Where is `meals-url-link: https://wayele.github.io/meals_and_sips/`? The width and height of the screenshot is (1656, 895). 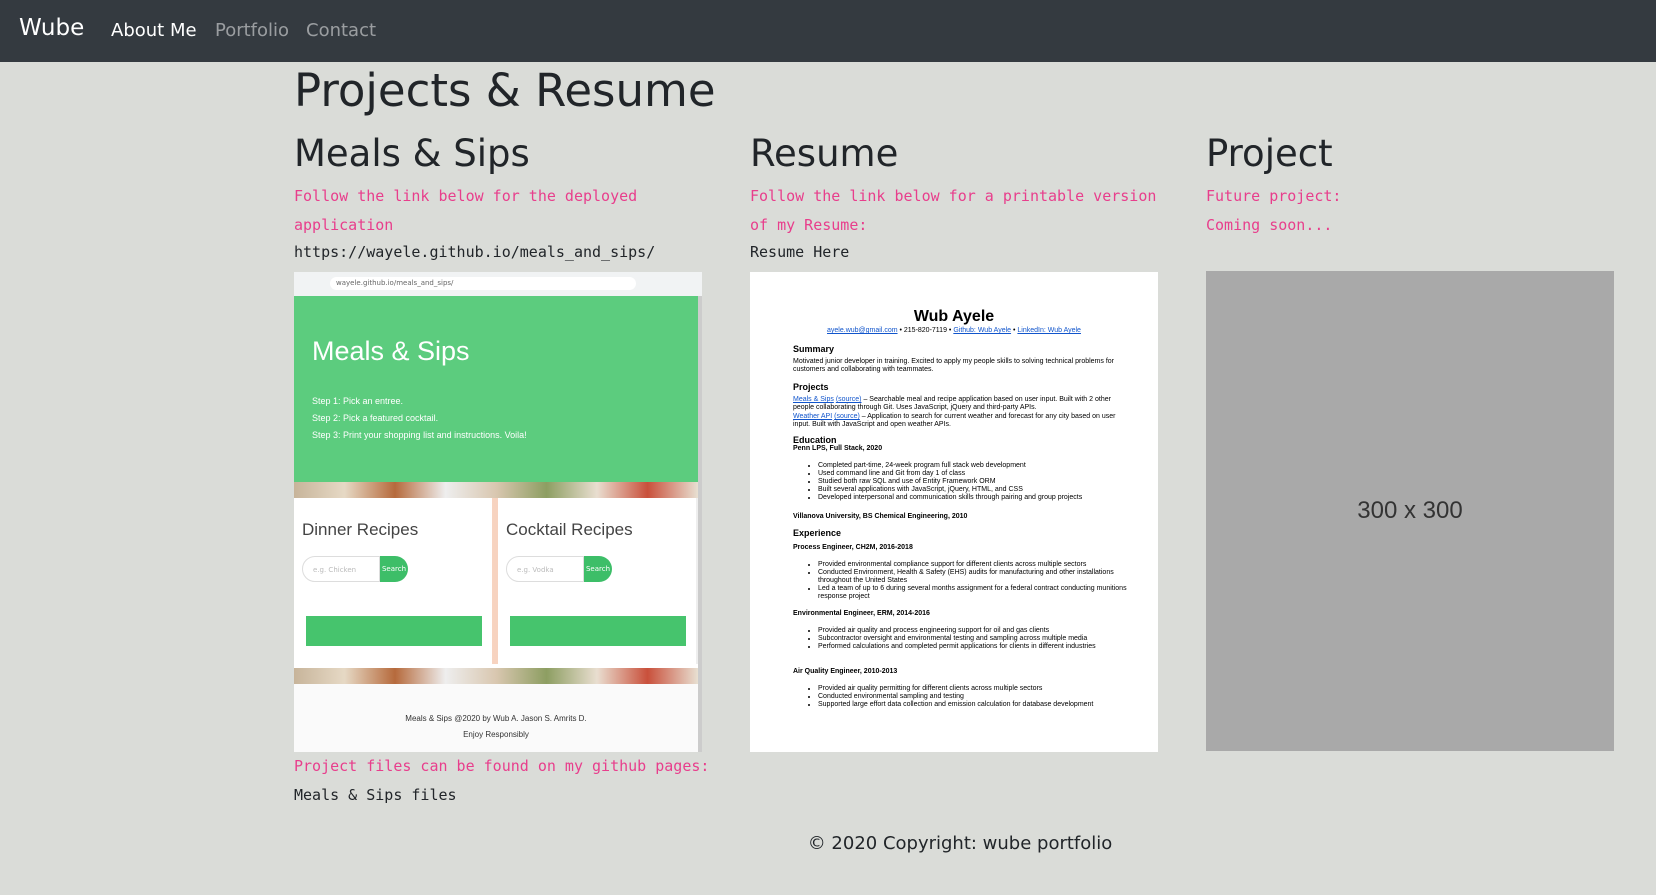
meals-url-link: https://wayele.github.io/meals_and_sips/ is located at coordinates (498, 252).